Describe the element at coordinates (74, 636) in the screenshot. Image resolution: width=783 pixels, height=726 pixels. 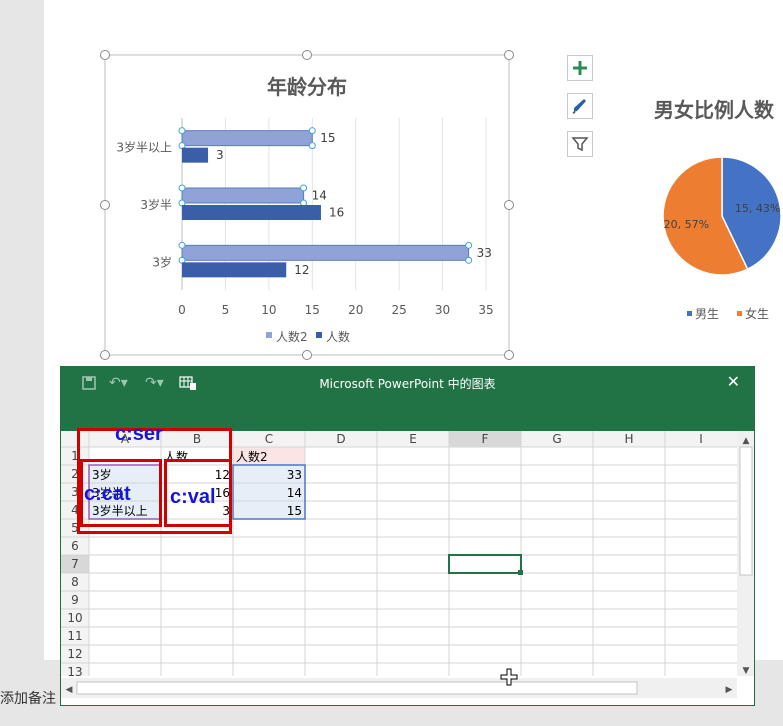
I see `row-header-11: 11` at that location.